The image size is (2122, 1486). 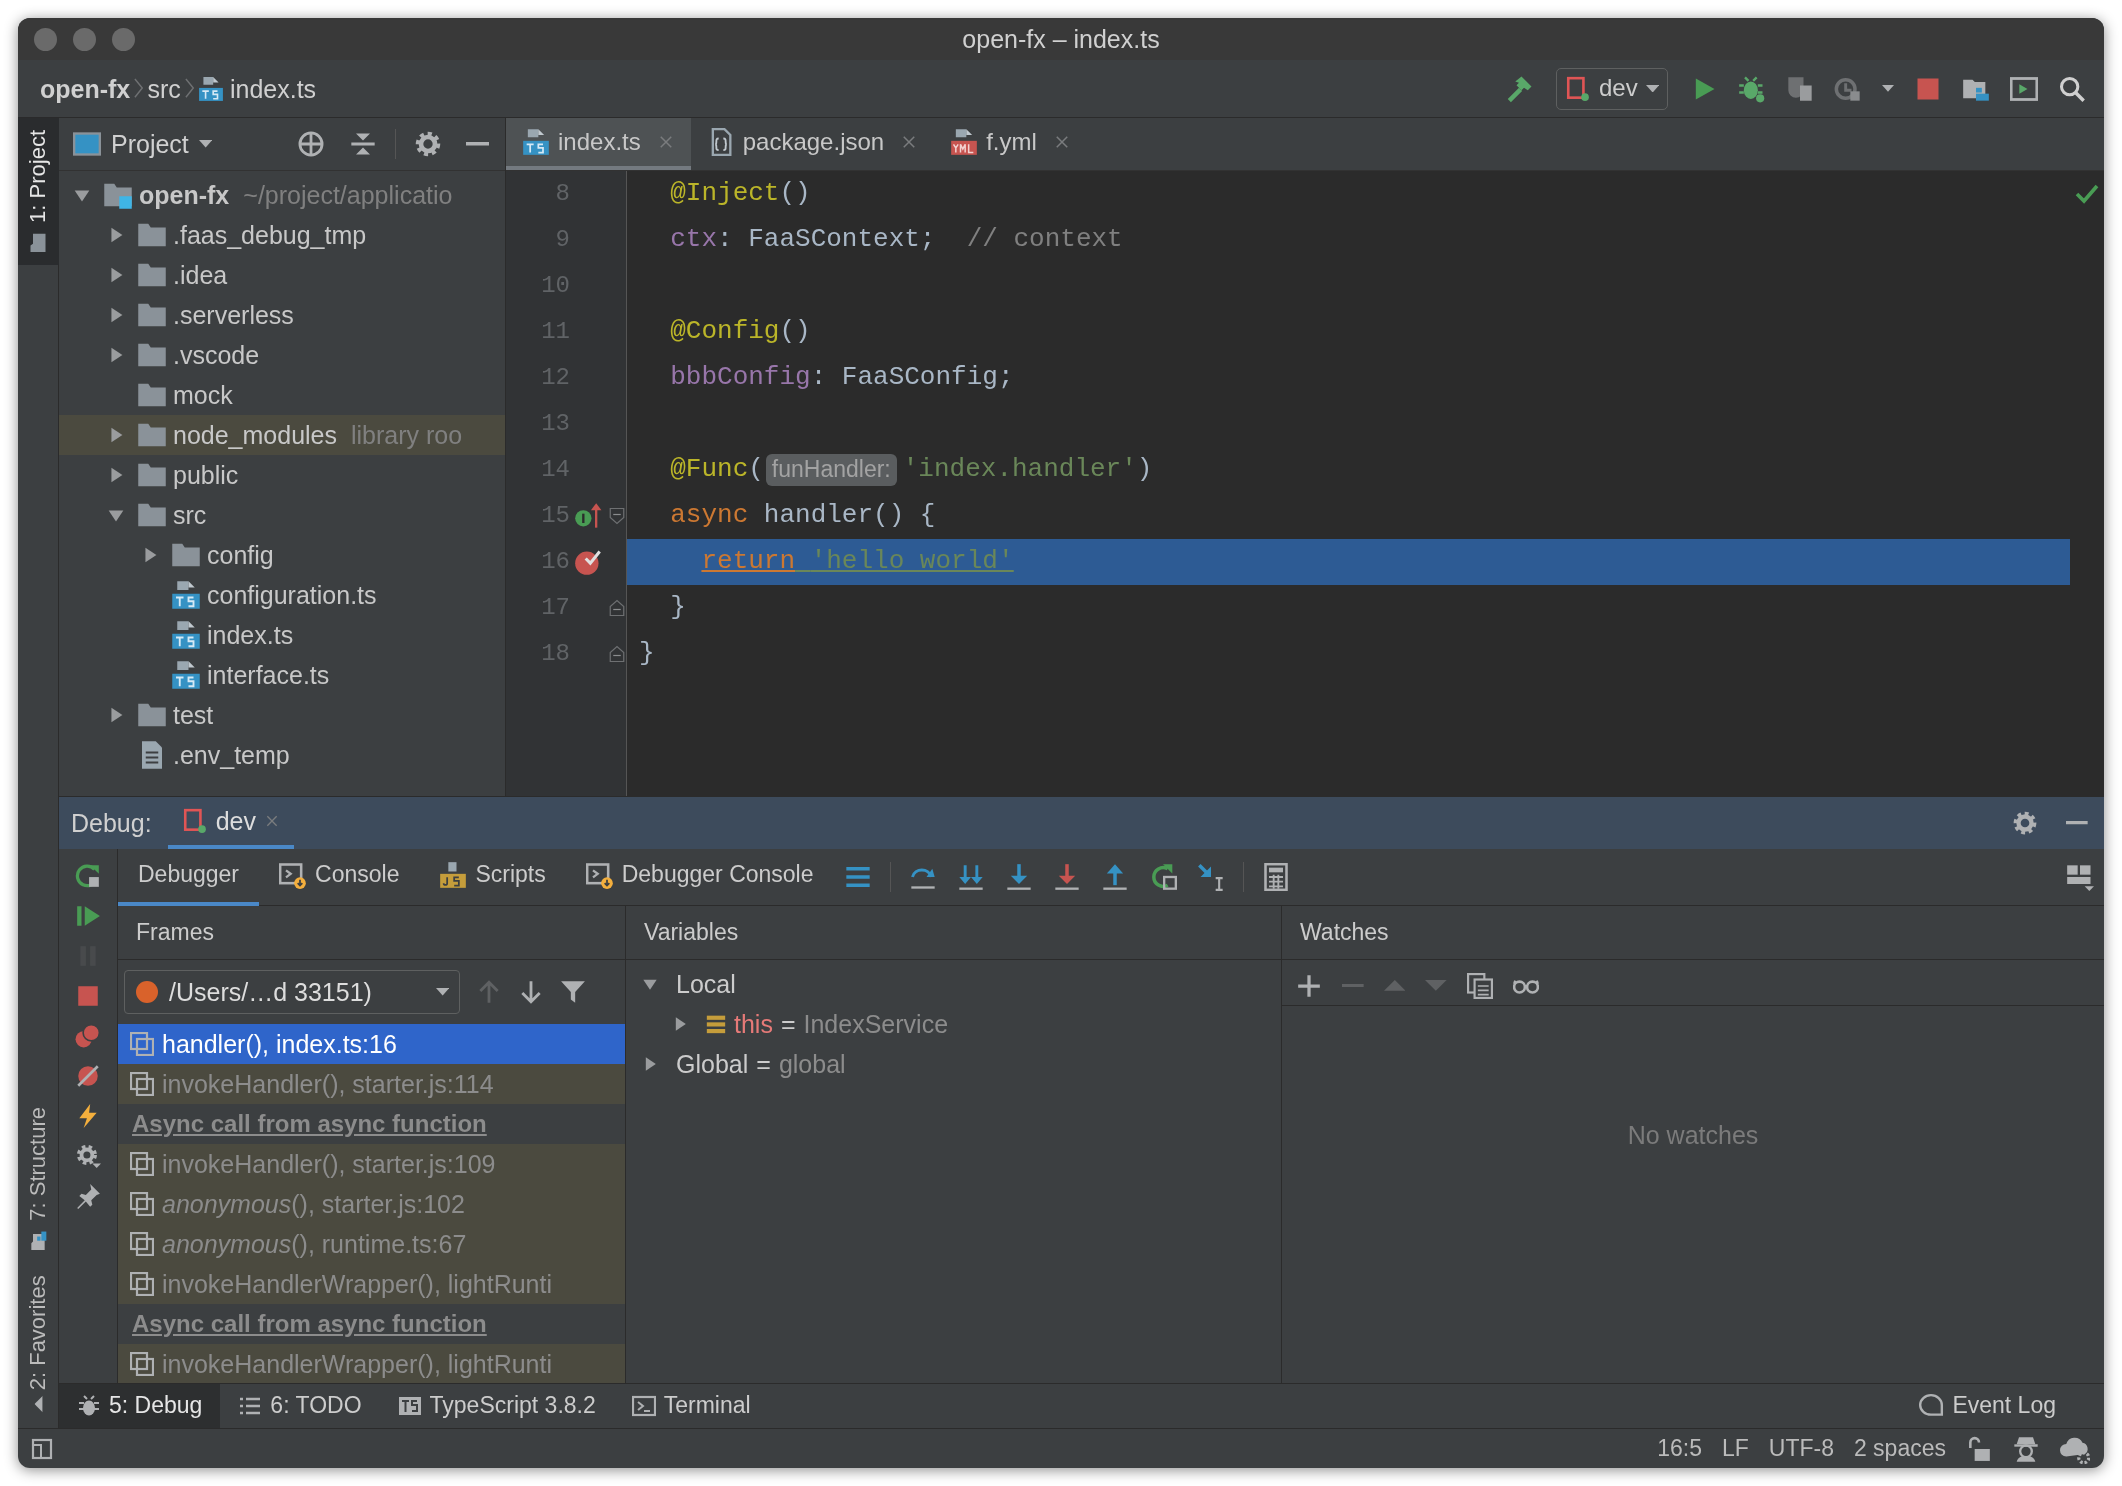 I want to click on code-line: }, so click(x=647, y=654).